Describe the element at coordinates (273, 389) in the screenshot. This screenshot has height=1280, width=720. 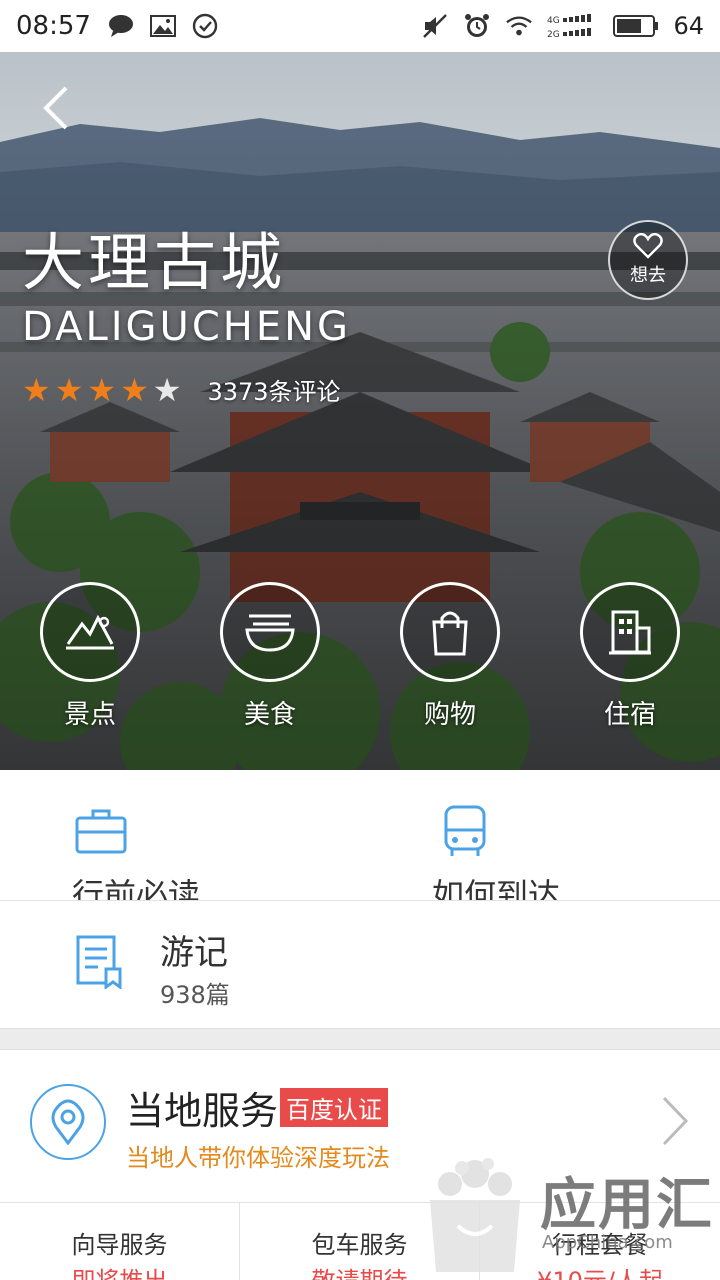
I see `review-count: 3373条评论` at that location.